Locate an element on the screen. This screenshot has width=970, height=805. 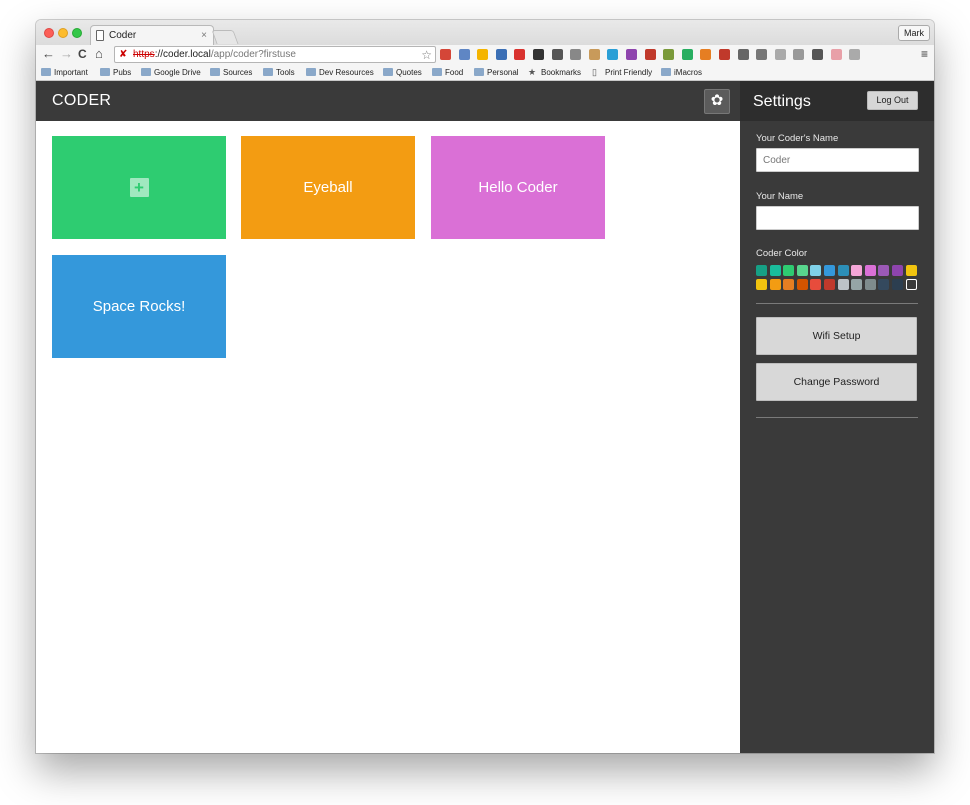
app-tile-eyeball: Eyeball is located at coordinates (328, 187).